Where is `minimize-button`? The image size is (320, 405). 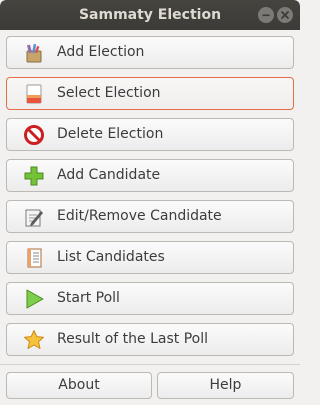
minimize-button is located at coordinates (266, 15).